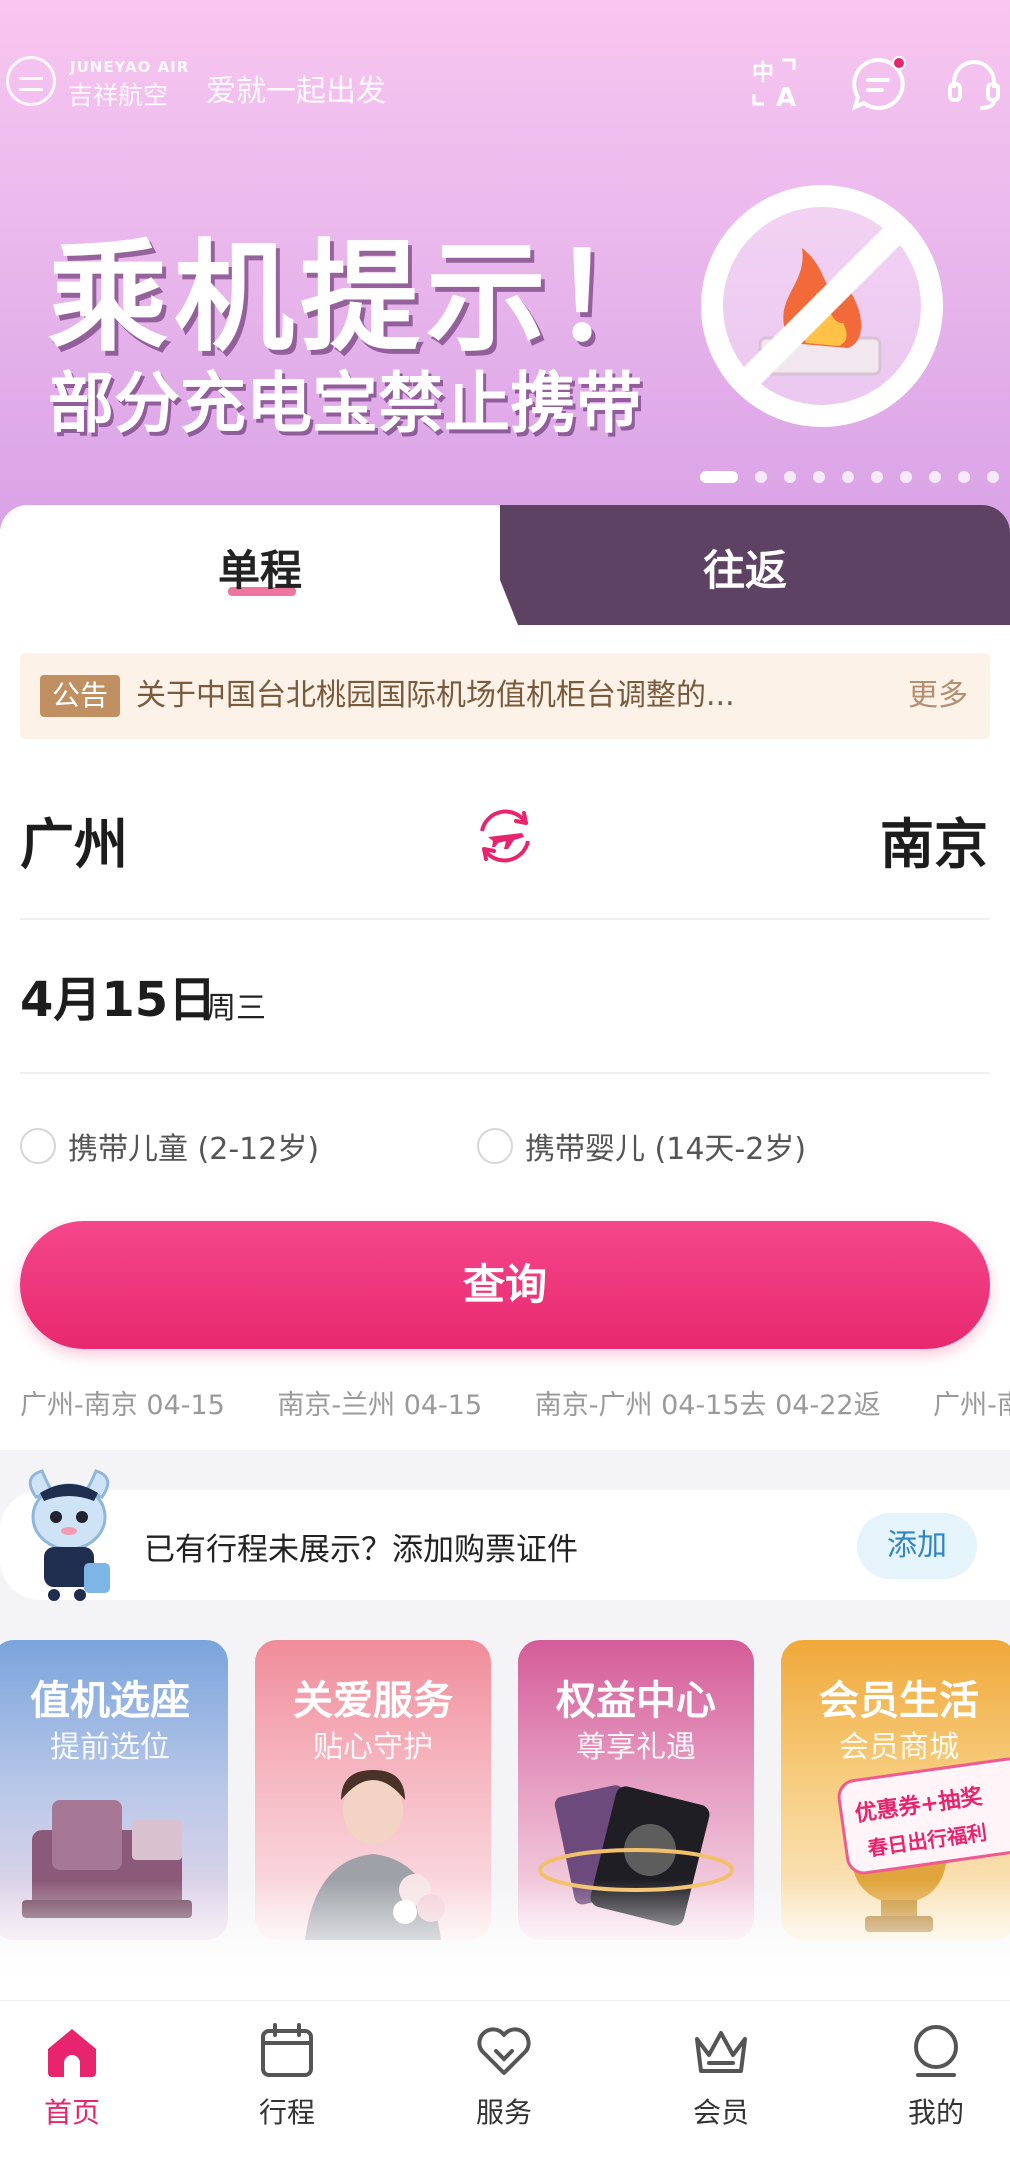  I want to click on nav-label: 我的, so click(935, 2112).